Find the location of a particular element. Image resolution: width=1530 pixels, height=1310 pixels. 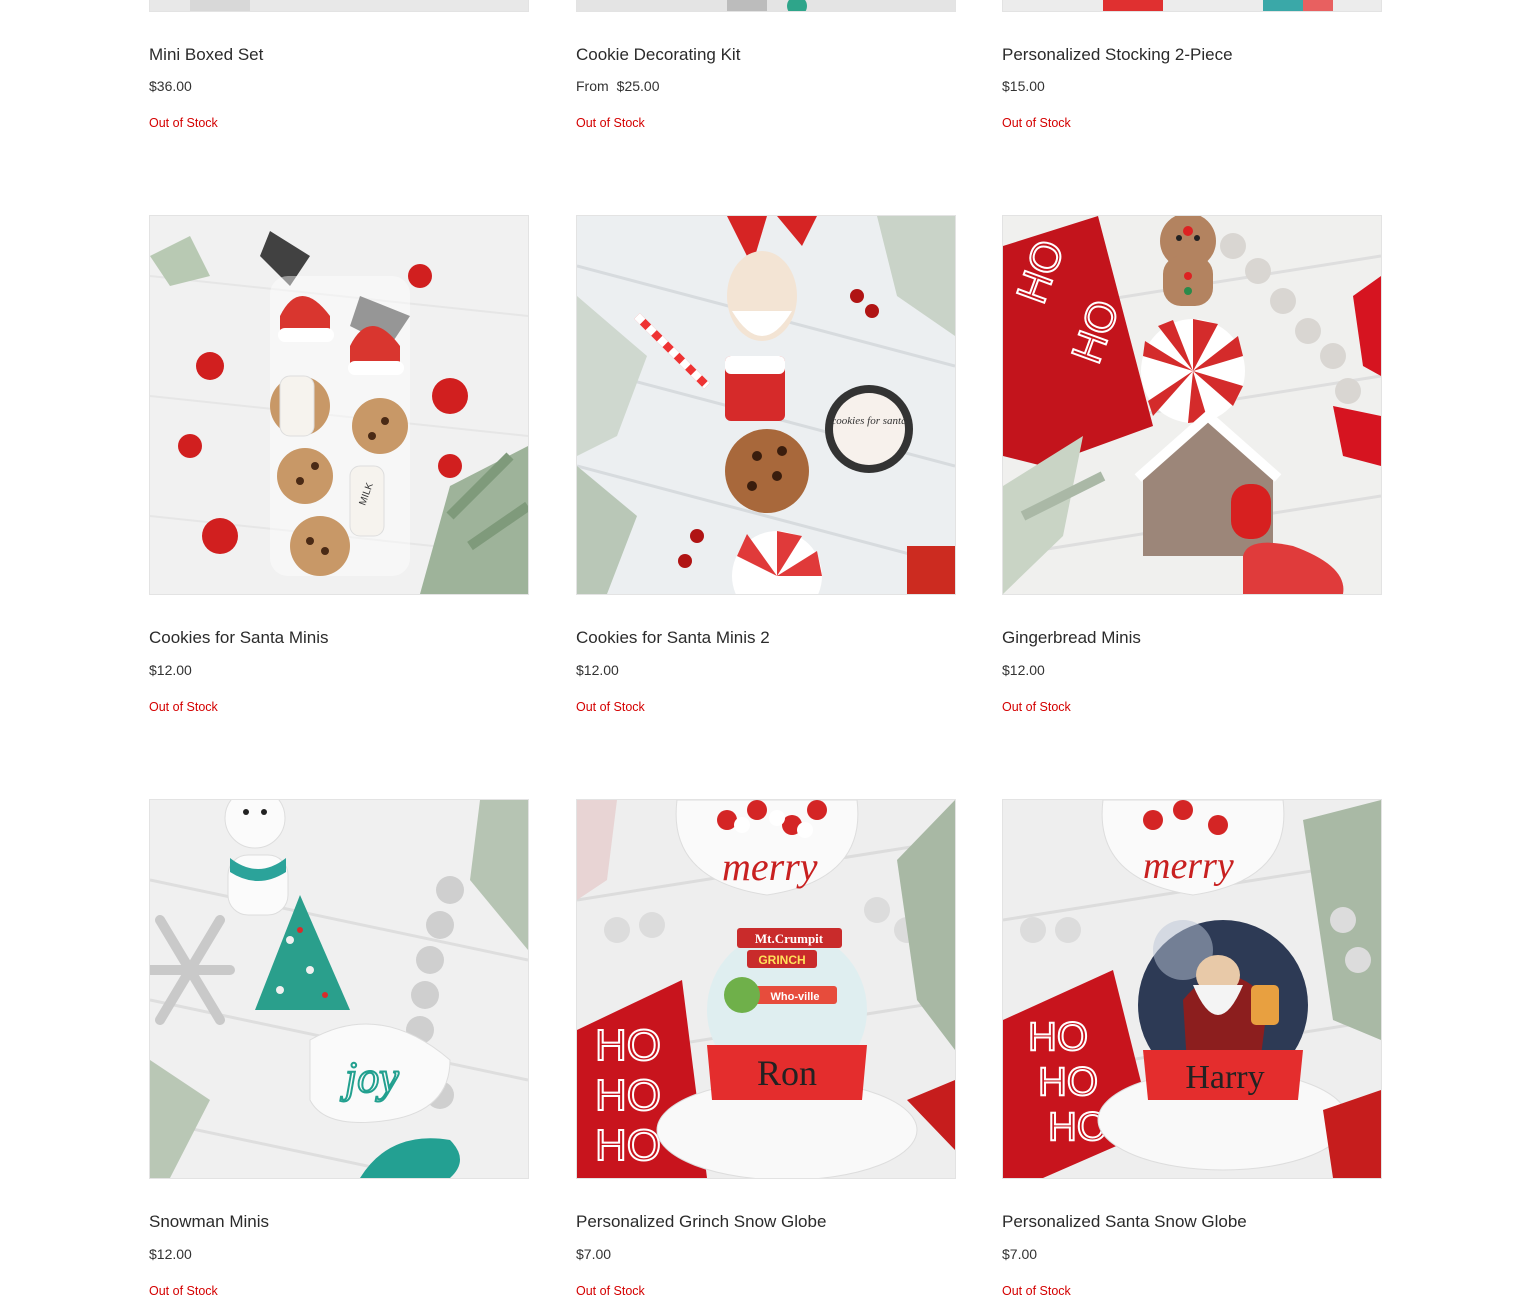

joy-text: joy is located at coordinates (369, 1077).